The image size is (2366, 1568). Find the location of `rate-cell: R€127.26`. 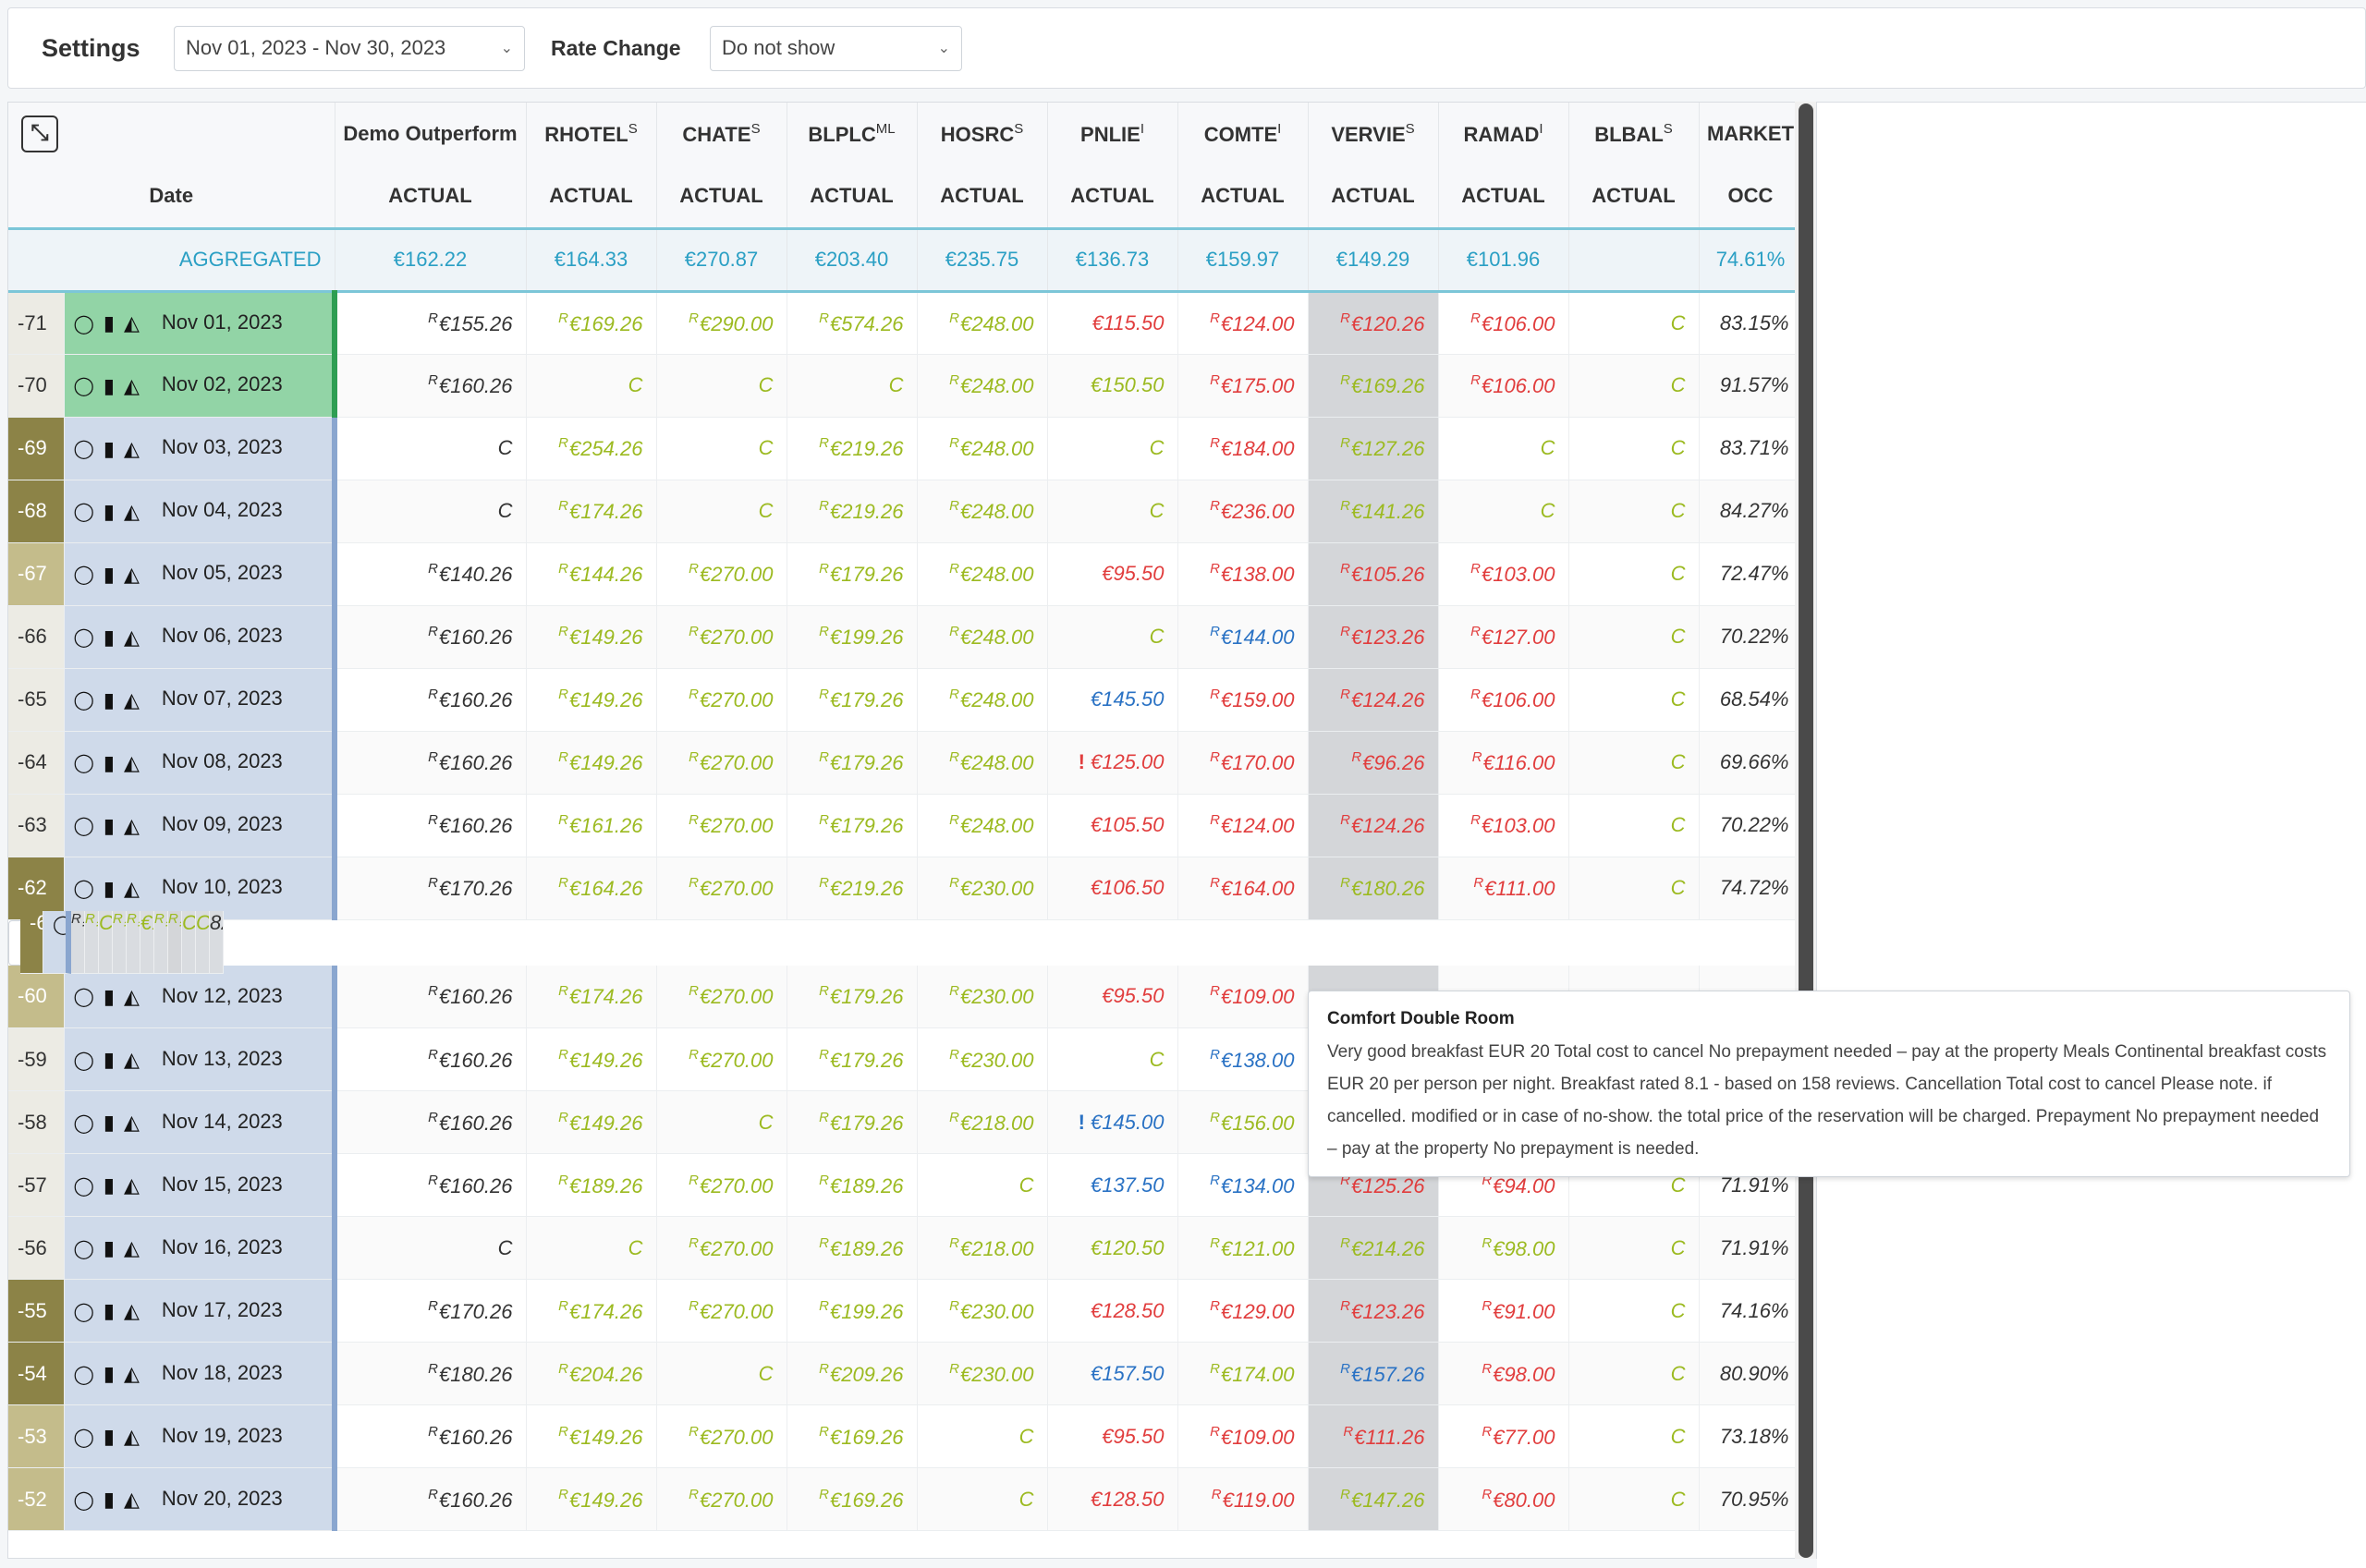

rate-cell: R€127.26 is located at coordinates (1374, 448).